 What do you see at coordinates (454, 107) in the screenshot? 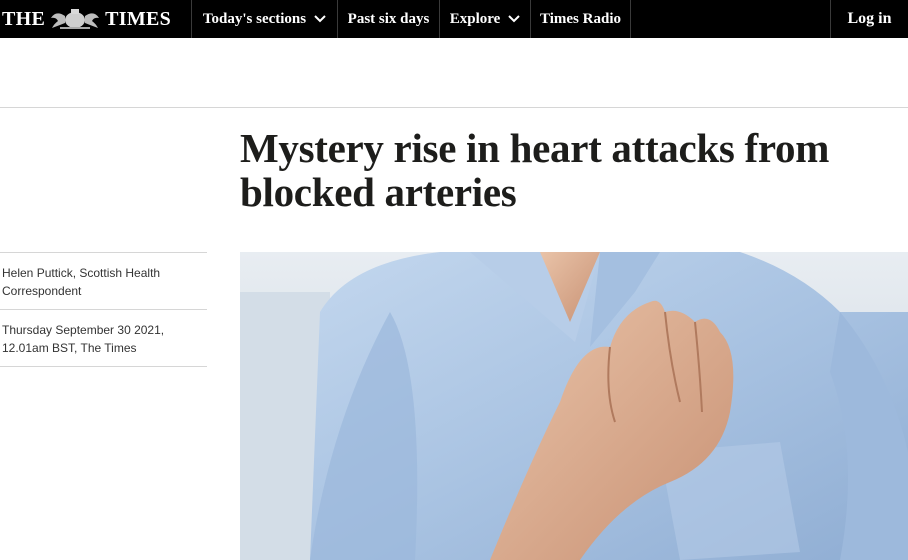
I see `header-divider` at bounding box center [454, 107].